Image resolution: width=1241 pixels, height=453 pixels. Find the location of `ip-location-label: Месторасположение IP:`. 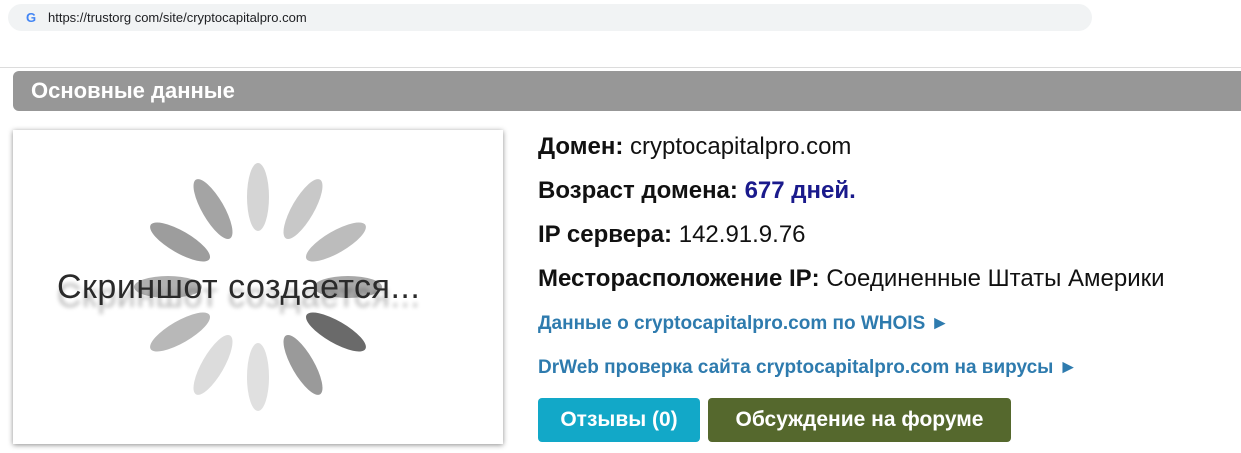

ip-location-label: Месторасположение IP: is located at coordinates (679, 278).